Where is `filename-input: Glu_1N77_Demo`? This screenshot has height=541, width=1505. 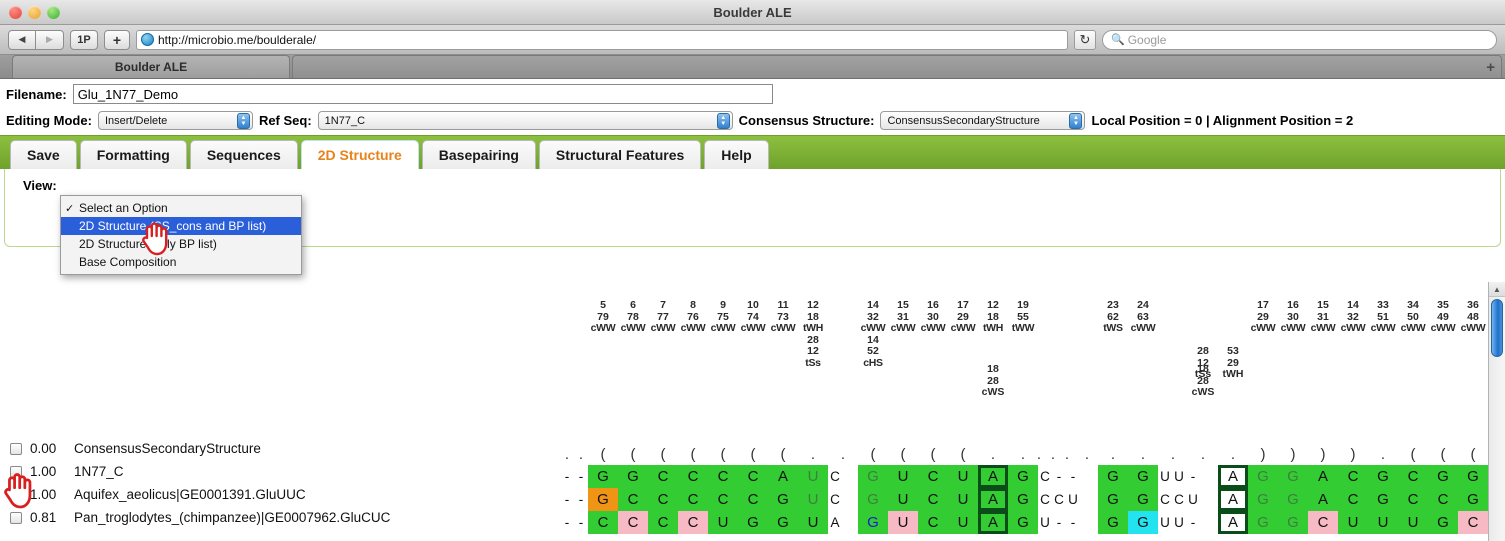
filename-input: Glu_1N77_Demo is located at coordinates (422, 94).